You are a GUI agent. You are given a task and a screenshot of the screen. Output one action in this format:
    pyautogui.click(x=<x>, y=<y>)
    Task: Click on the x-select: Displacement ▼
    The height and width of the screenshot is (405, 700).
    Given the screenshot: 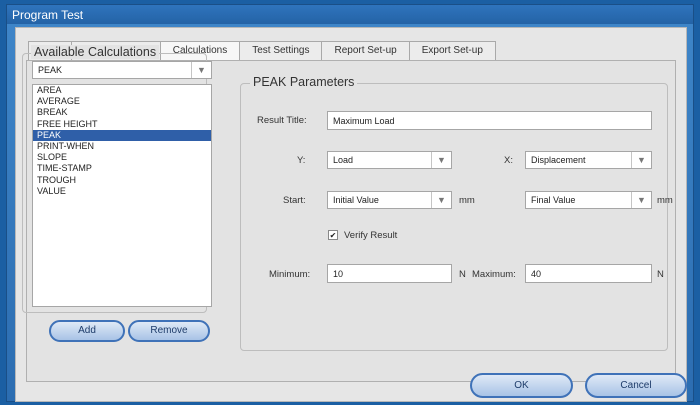 What is the action you would take?
    pyautogui.click(x=588, y=160)
    